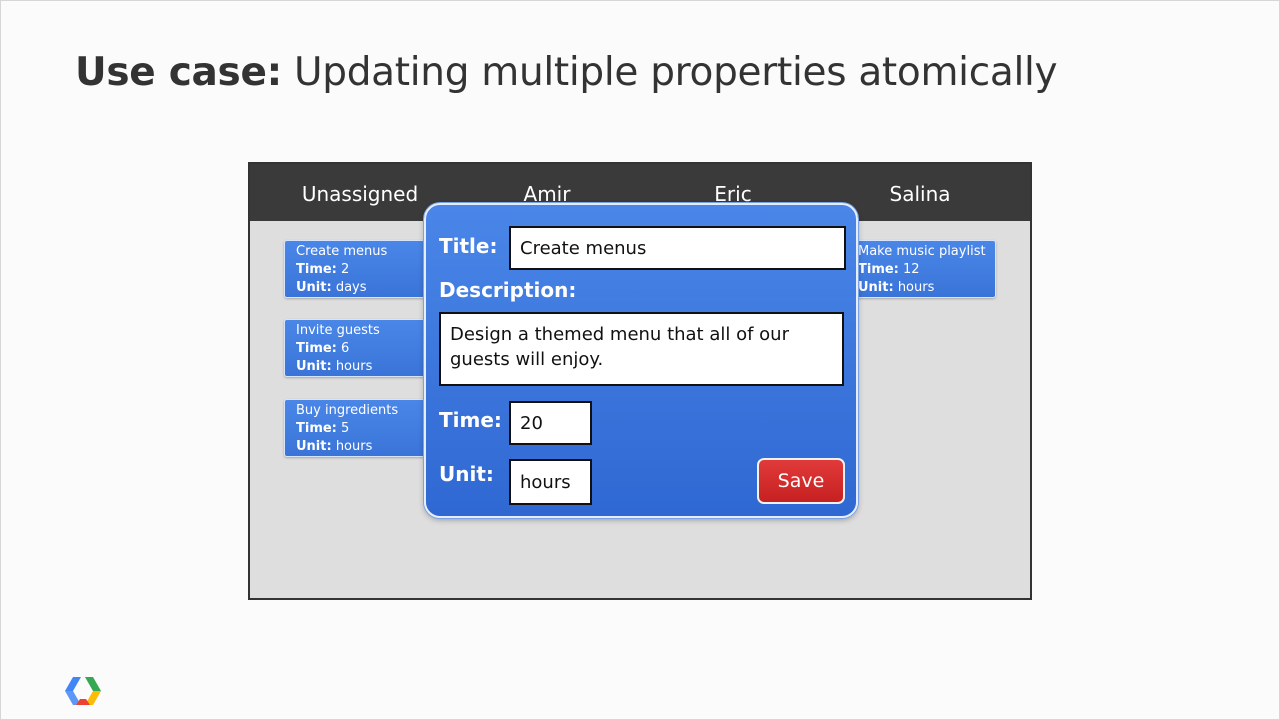 This screenshot has width=1280, height=720. Describe the element at coordinates (889, 269) in the screenshot. I see `task-card-time: Time: 12` at that location.